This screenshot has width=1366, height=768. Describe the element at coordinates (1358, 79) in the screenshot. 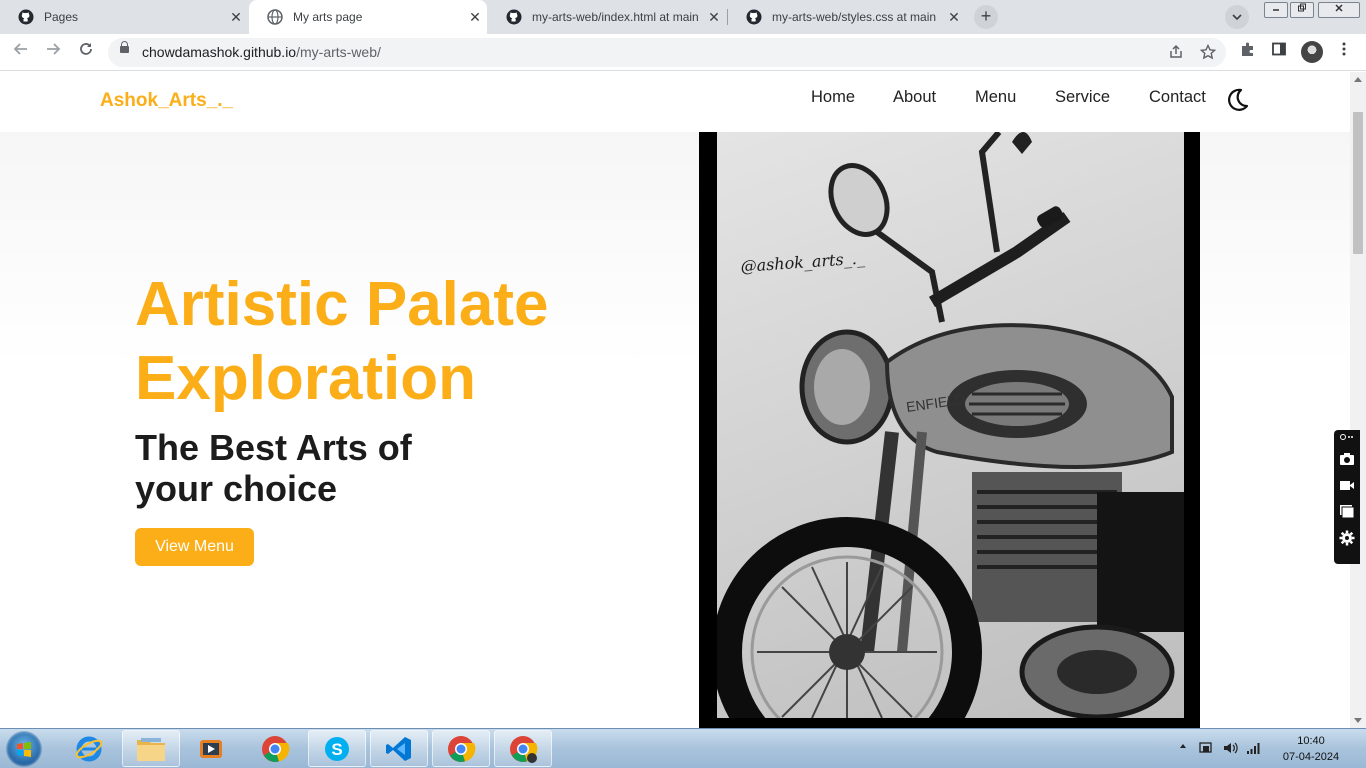

I see `scroll-up-arrow-icon` at that location.